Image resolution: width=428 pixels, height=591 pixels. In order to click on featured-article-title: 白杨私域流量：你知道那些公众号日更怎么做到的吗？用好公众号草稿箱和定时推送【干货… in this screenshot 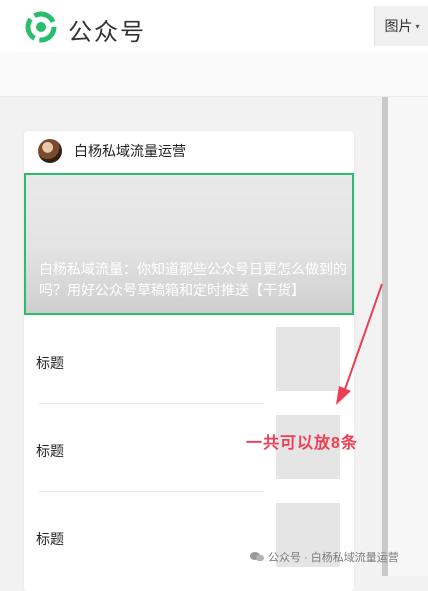, I will do `click(193, 279)`.